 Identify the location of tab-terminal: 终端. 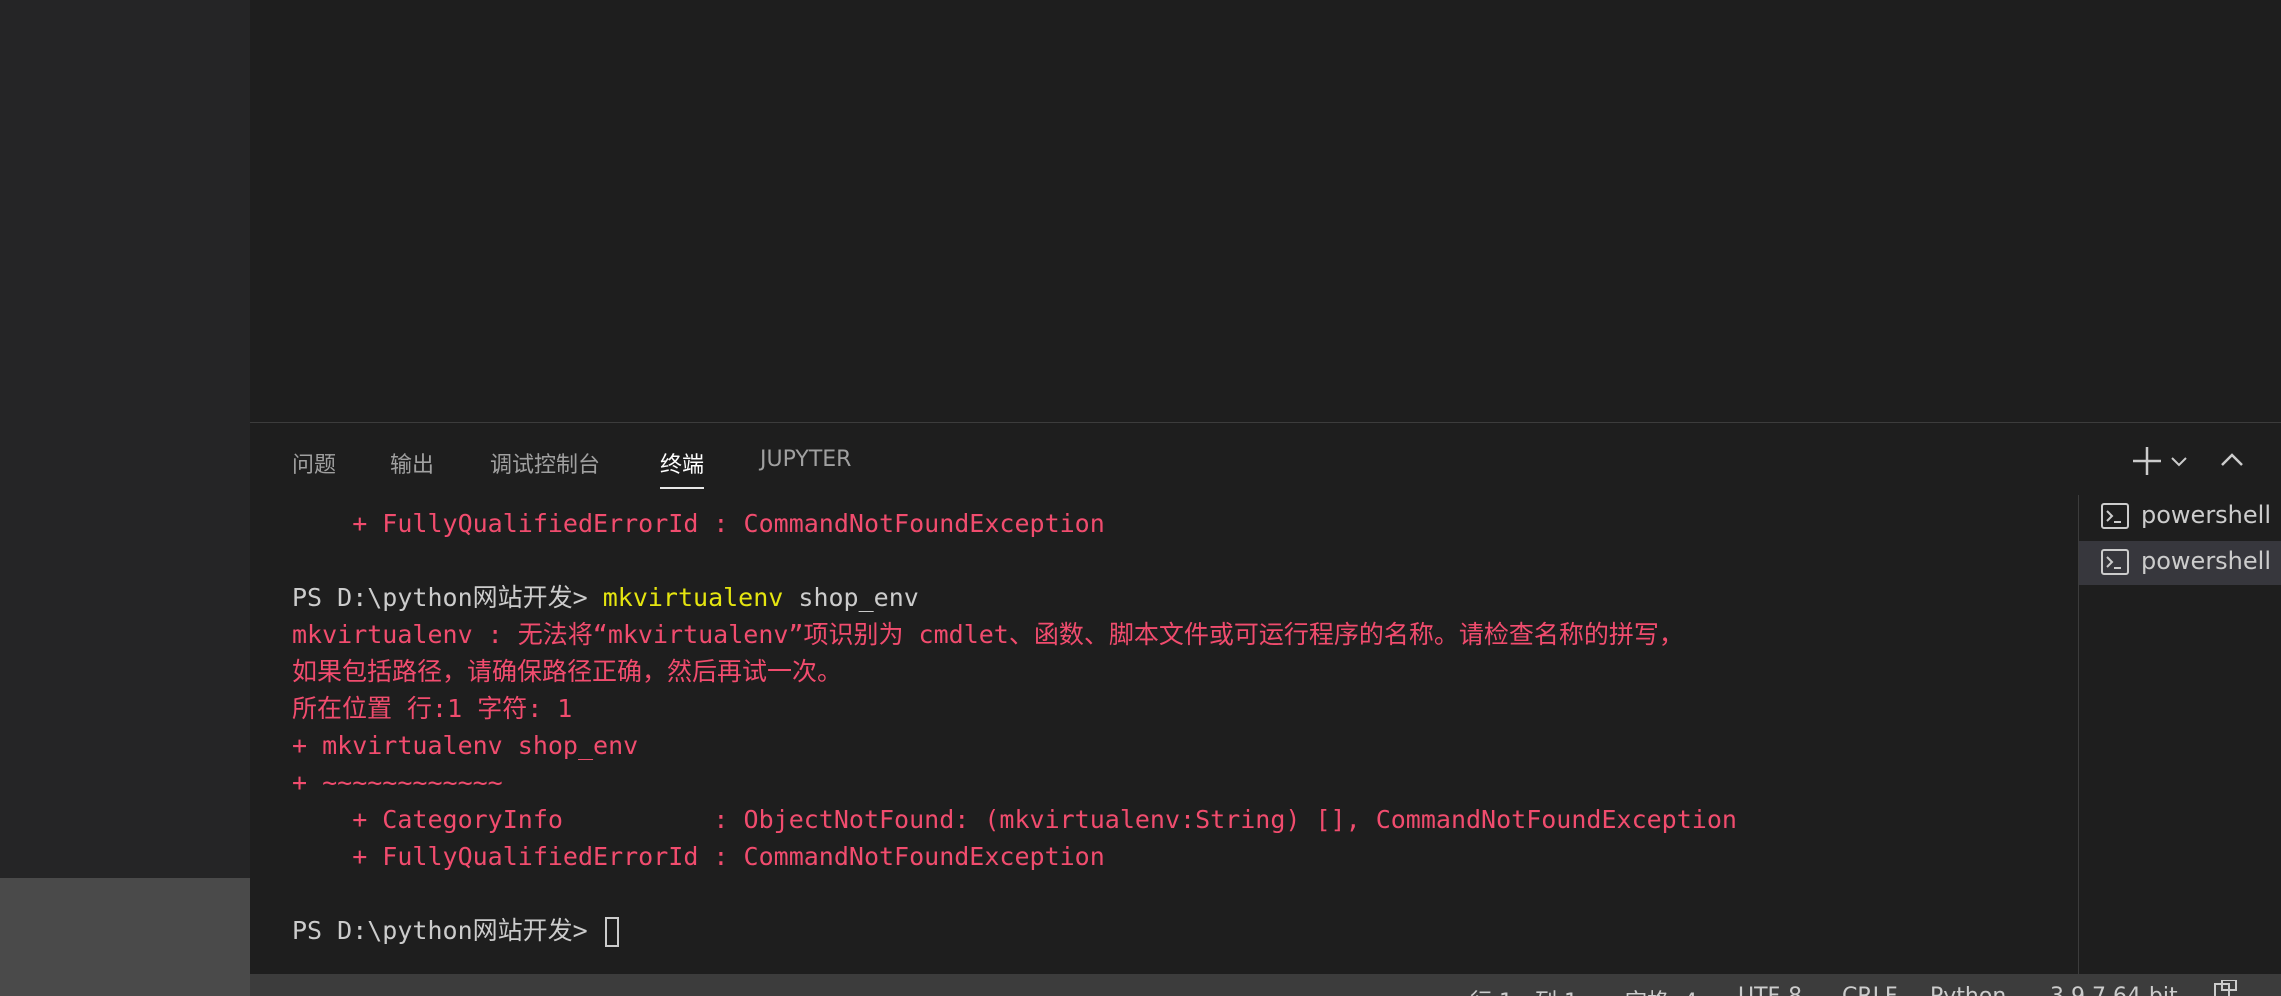
(682, 468).